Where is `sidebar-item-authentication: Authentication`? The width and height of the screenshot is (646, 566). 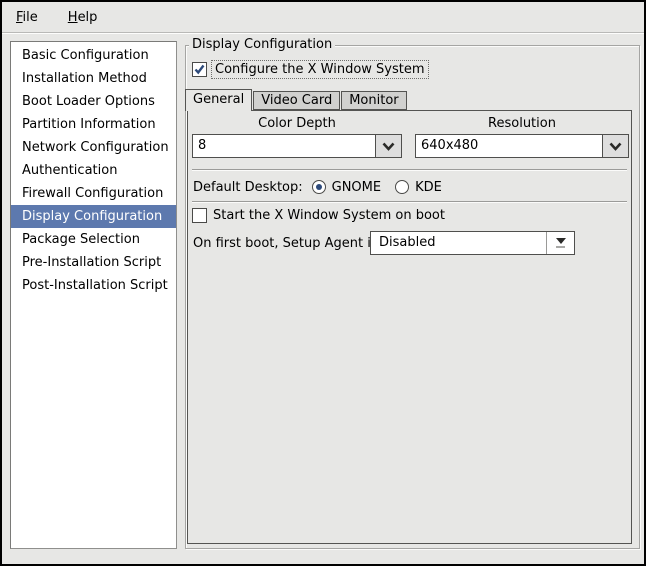
sidebar-item-authentication: Authentication is located at coordinates (93, 170).